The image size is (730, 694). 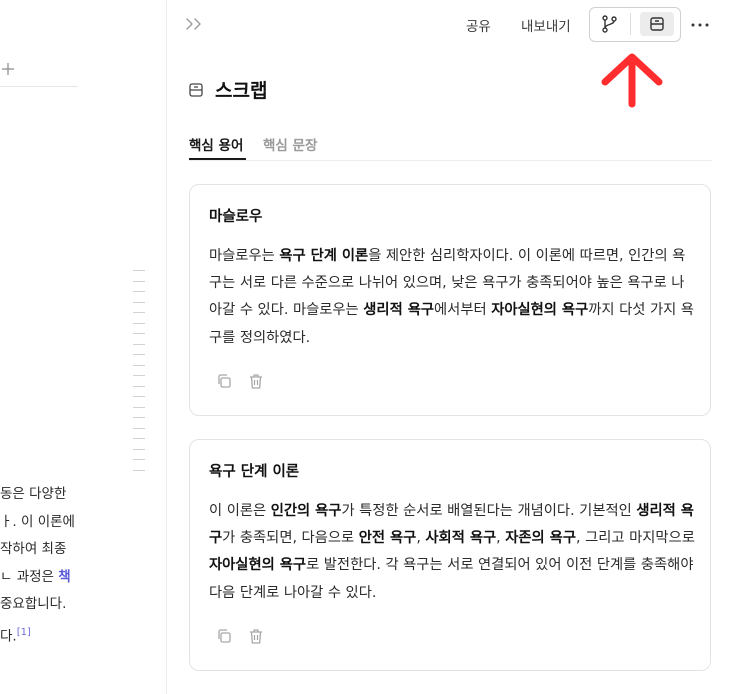 I want to click on card-body-text: 가 특정한 순서로 배열된다는 개념이다. 기본적인, so click(x=489, y=511).